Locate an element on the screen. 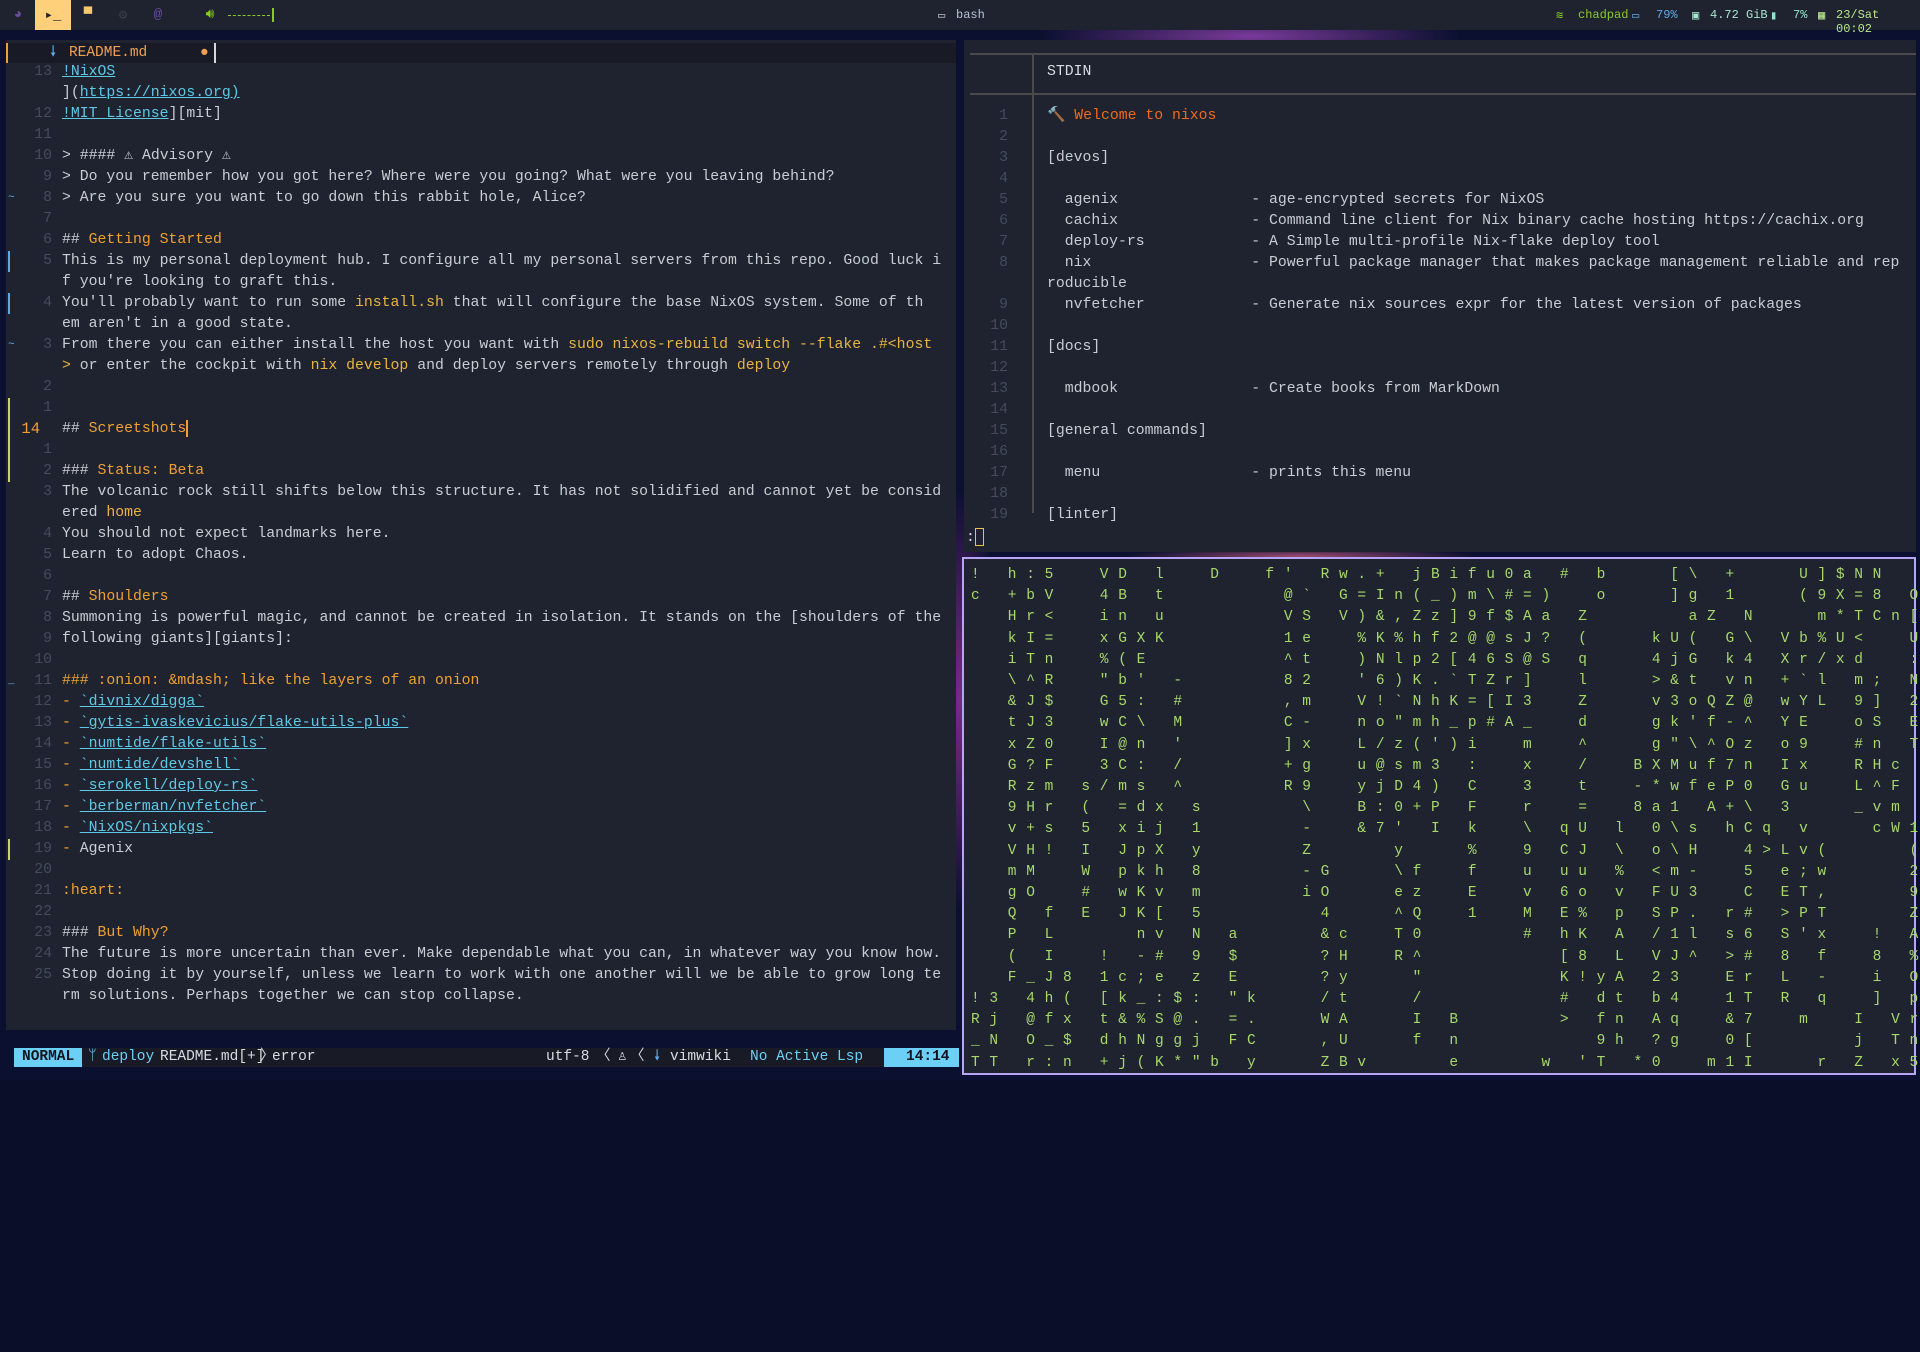  editor-line: 11 is located at coordinates (481, 135).